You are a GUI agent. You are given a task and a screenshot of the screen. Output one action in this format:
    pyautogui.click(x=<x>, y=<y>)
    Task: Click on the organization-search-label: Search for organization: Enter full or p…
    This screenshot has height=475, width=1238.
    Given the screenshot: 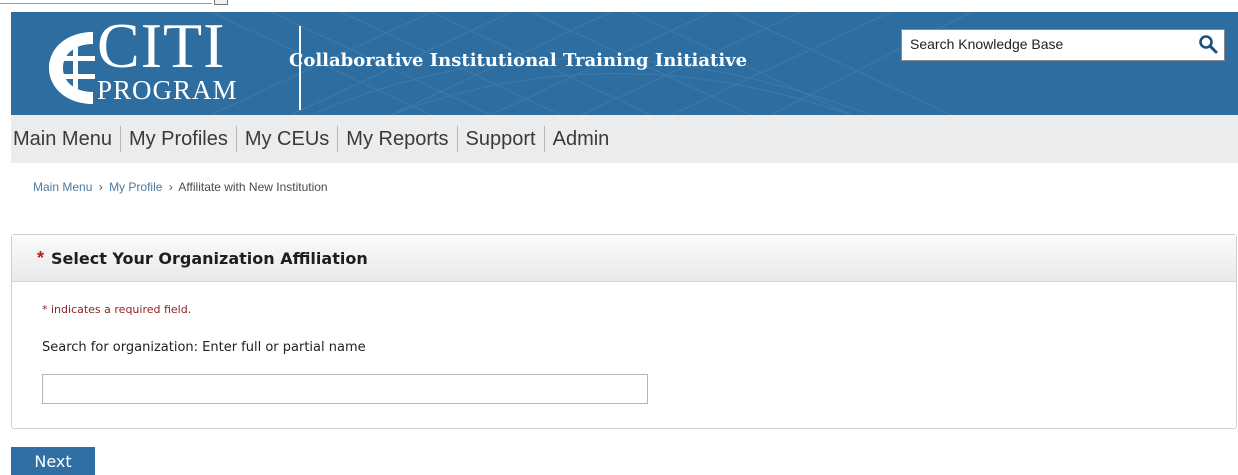 What is the action you would take?
    pyautogui.click(x=204, y=347)
    